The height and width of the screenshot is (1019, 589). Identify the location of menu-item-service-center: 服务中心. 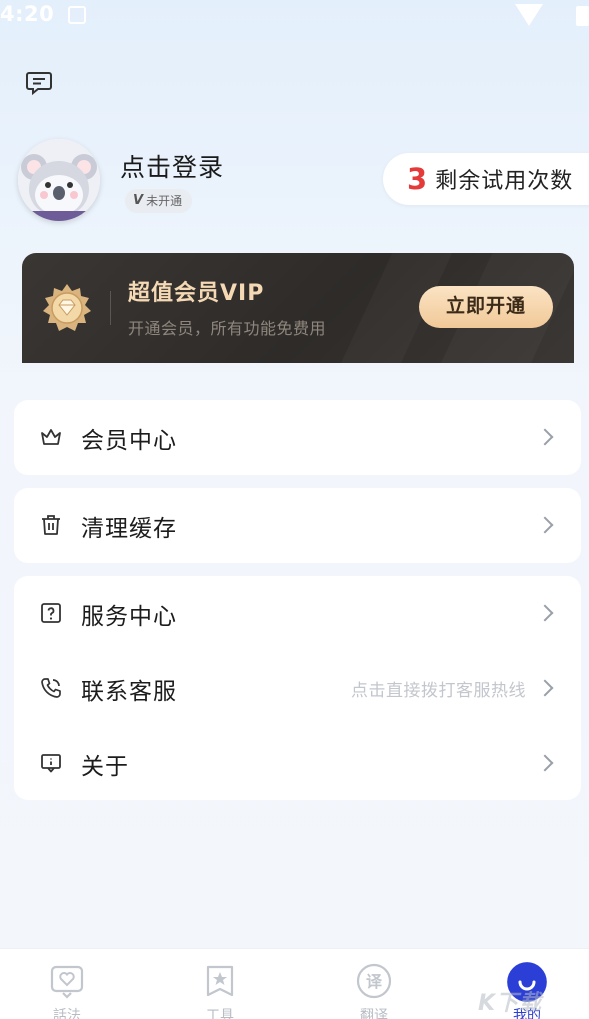
(297, 613).